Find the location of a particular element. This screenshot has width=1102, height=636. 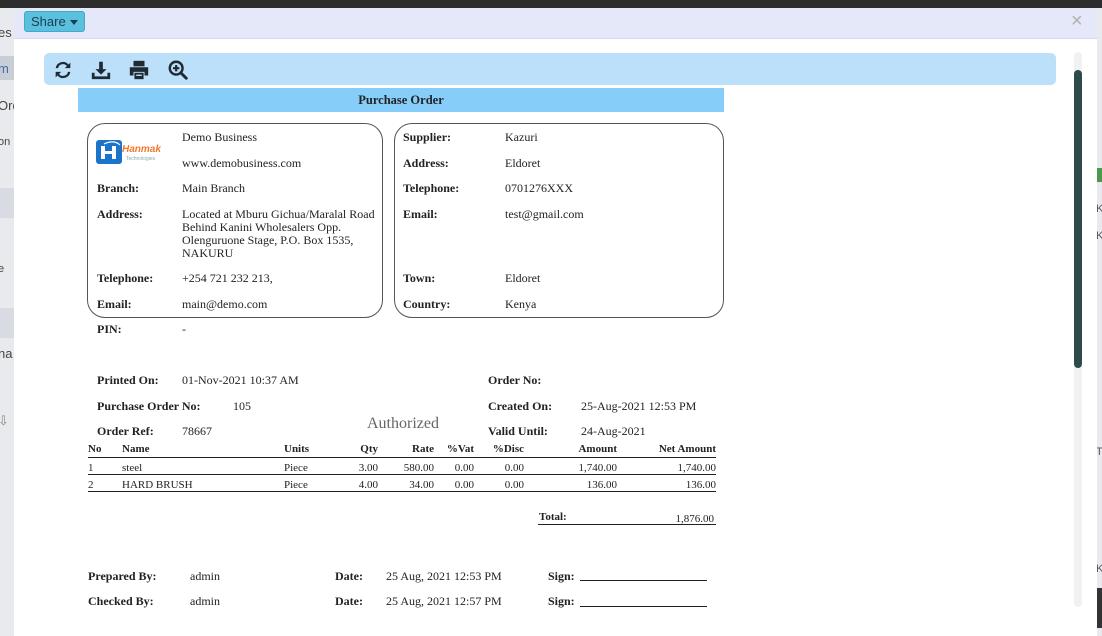

header-name: Name is located at coordinates (203, 449).